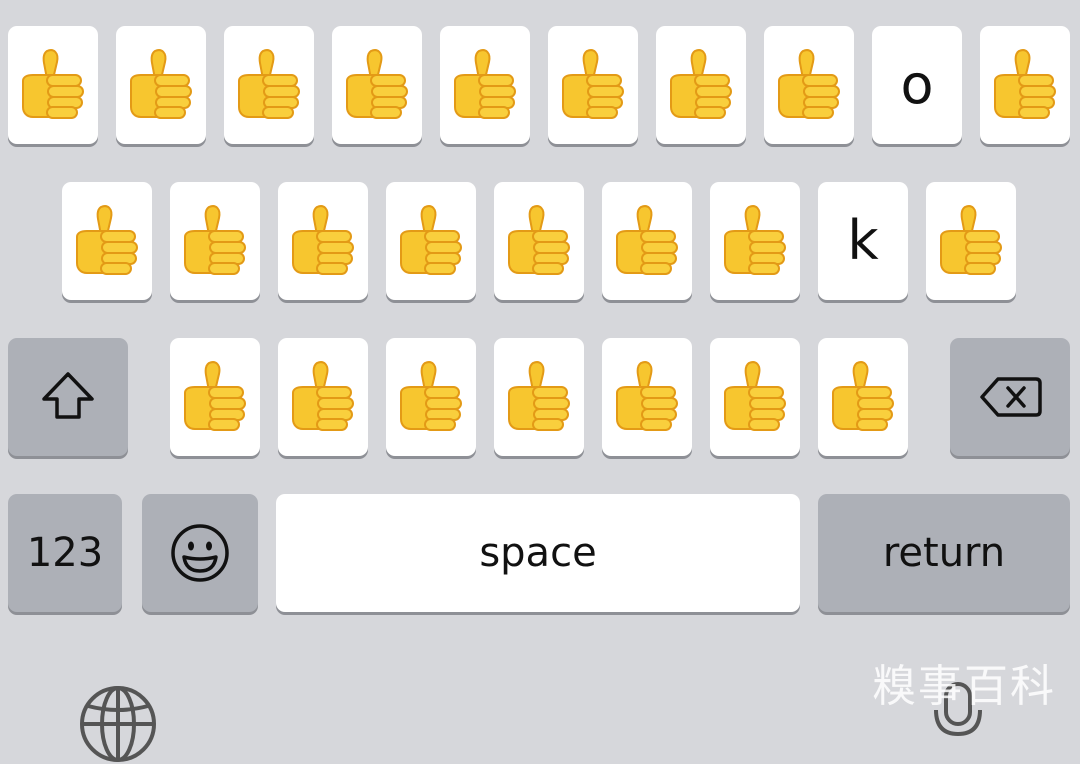  I want to click on return-key-label: return, so click(944, 553).